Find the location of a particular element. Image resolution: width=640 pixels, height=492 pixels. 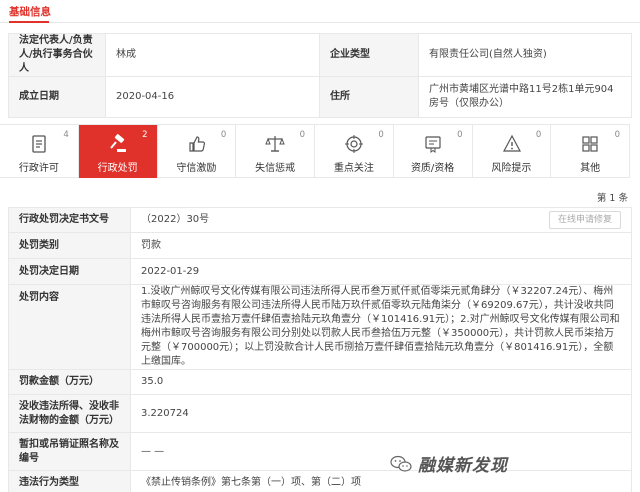

doc-no-value: （2022）30号 is located at coordinates (175, 220).